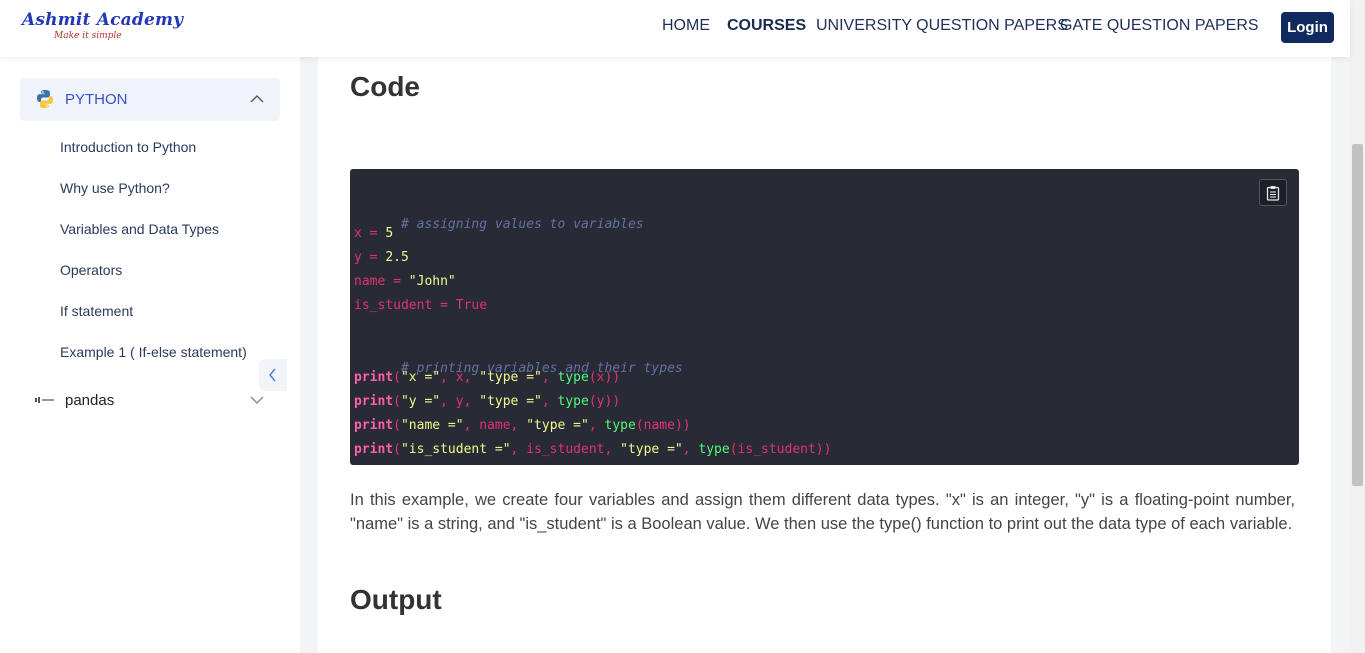 This screenshot has height=653, width=1365. I want to click on code-args: (x)), so click(604, 377).